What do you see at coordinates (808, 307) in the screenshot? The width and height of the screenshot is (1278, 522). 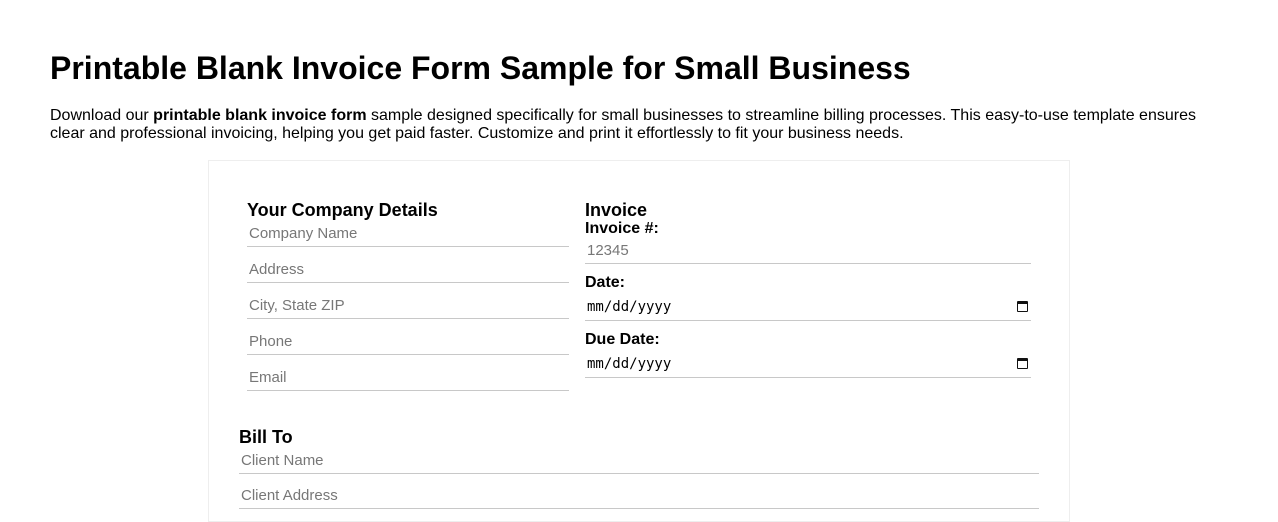 I see `date-input: mm/dd/yyyy` at bounding box center [808, 307].